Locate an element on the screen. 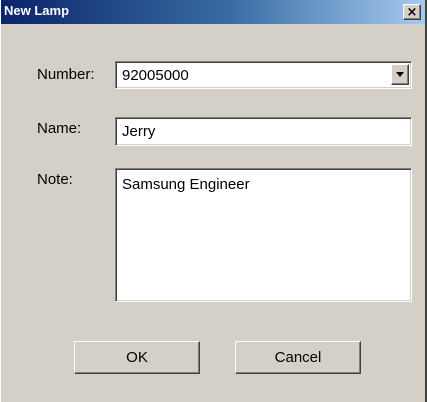  dialog-title: New Lamp is located at coordinates (37, 10).